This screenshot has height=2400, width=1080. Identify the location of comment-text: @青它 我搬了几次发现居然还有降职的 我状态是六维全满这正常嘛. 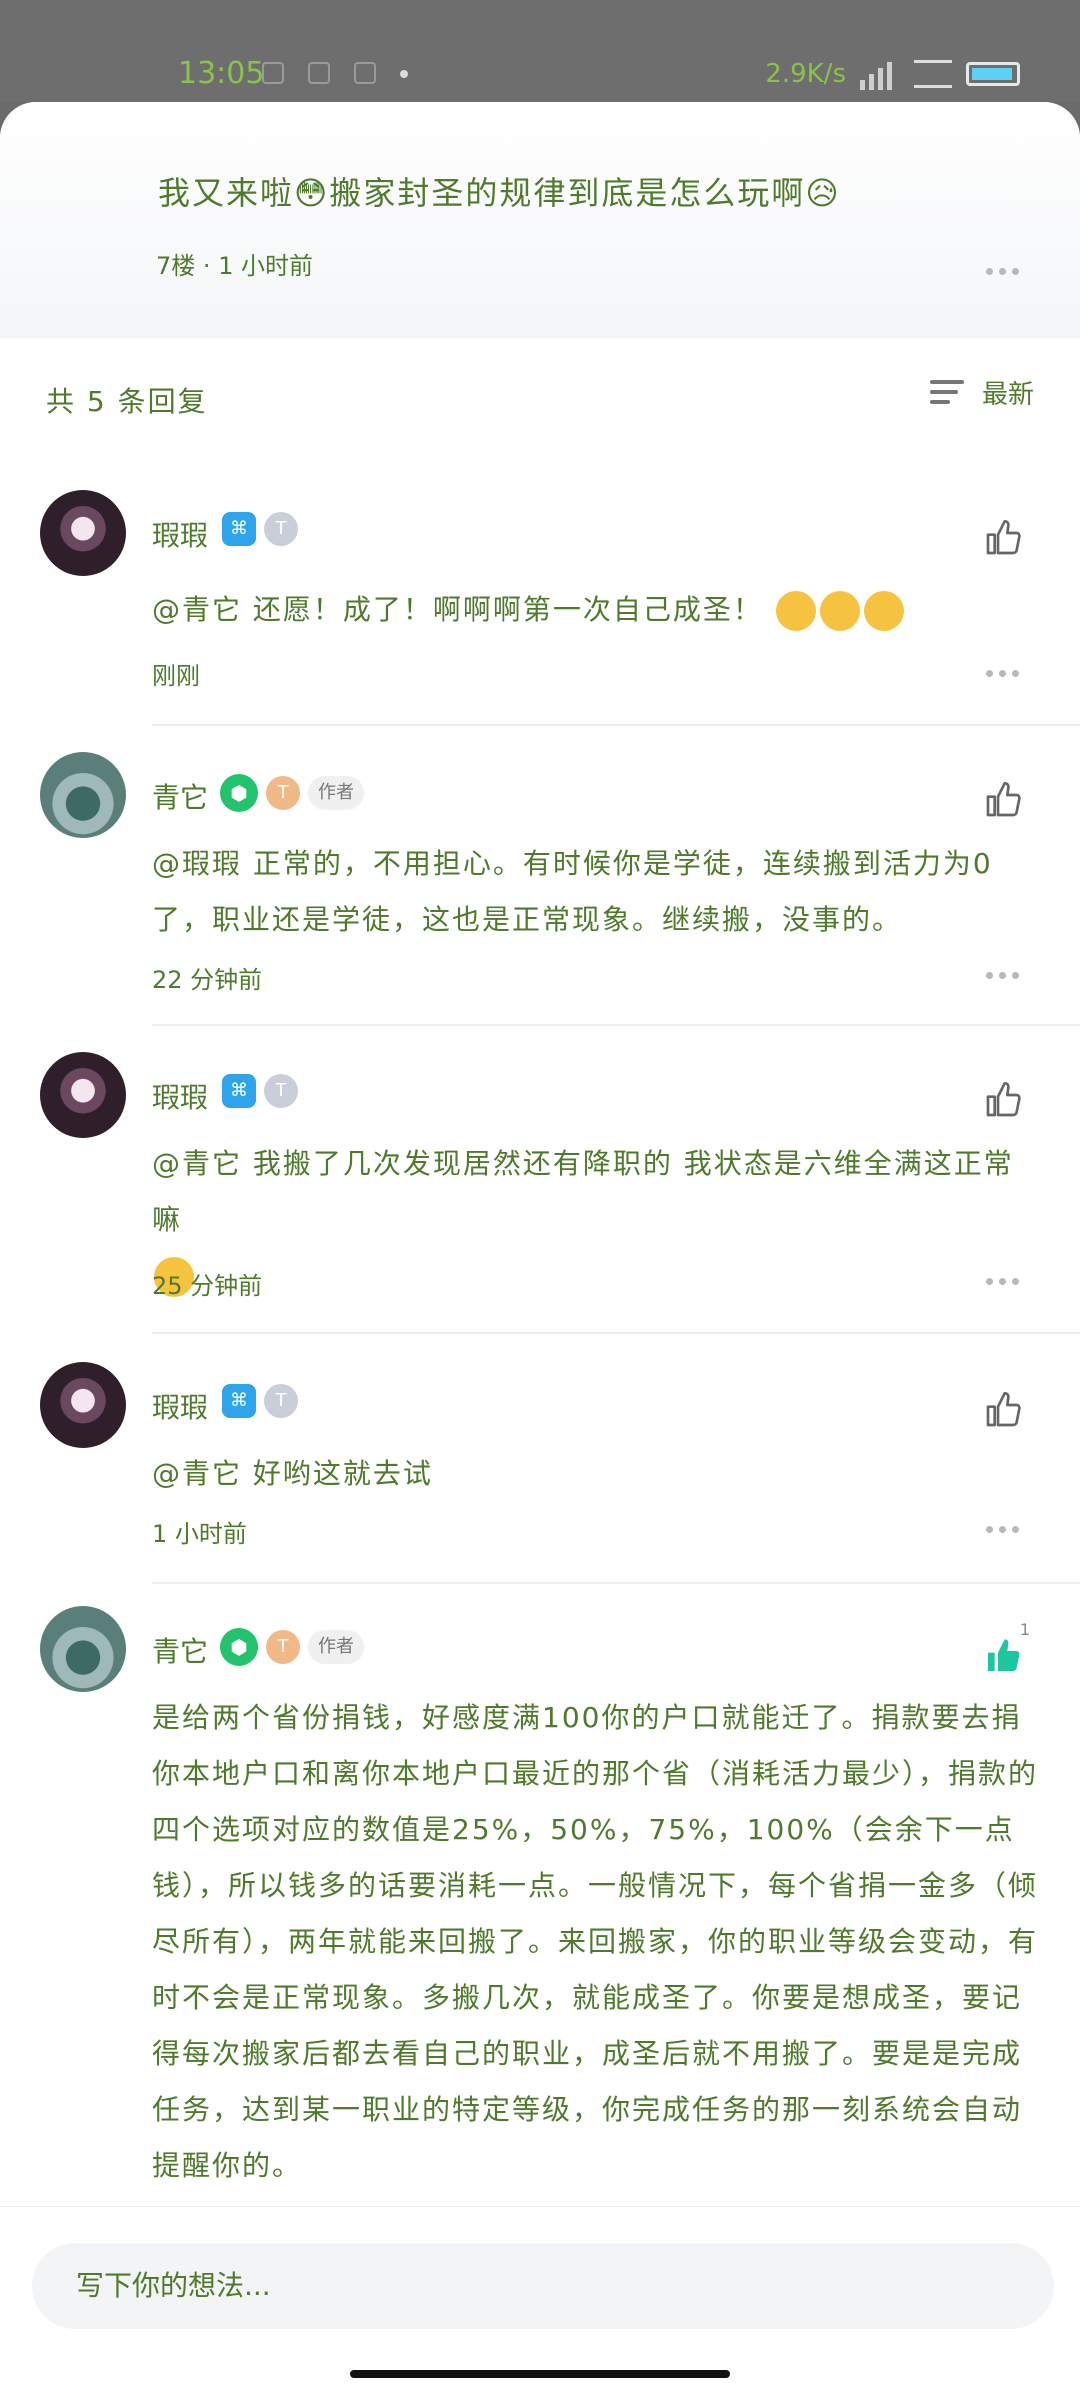
(596, 1220).